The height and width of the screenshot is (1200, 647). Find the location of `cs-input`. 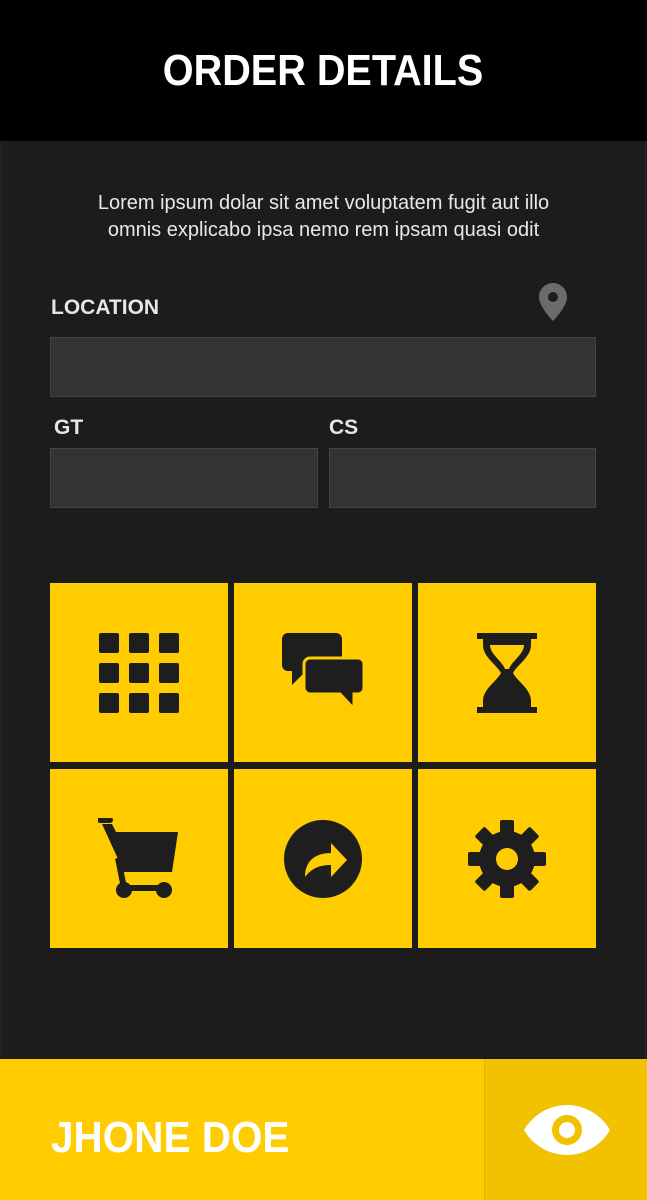

cs-input is located at coordinates (462, 478).